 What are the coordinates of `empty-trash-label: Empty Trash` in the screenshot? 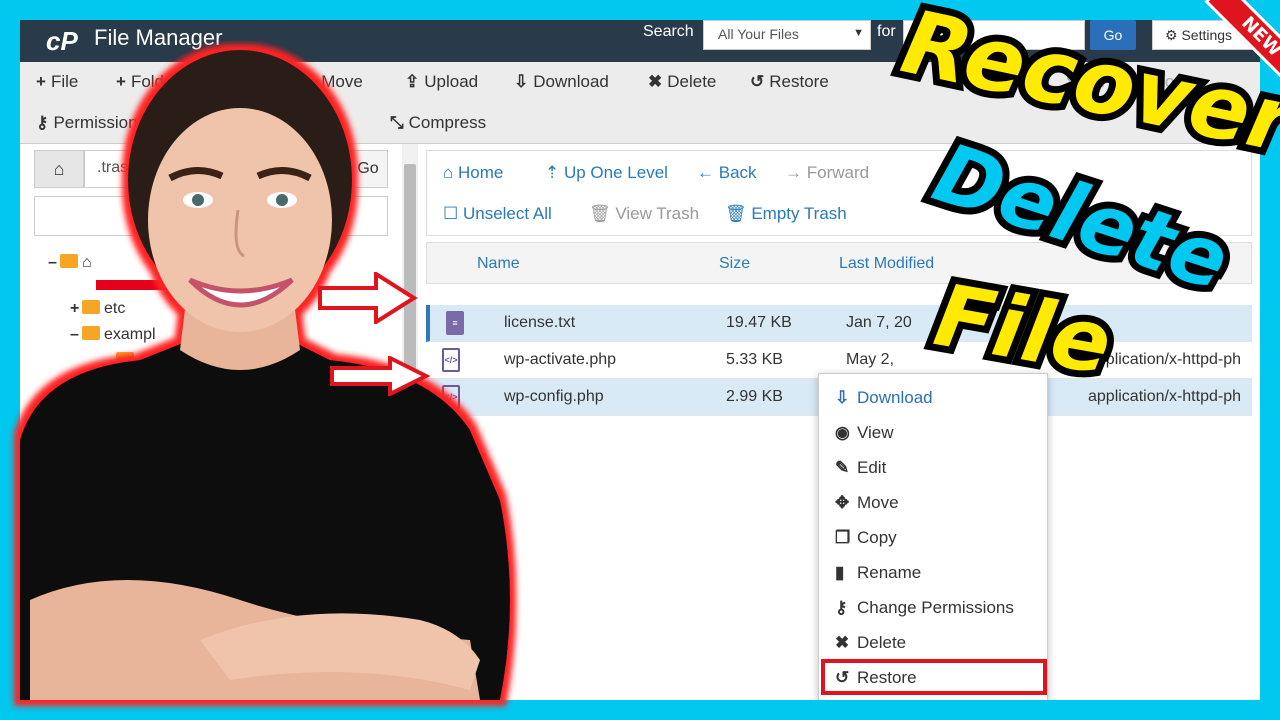 It's located at (799, 213).